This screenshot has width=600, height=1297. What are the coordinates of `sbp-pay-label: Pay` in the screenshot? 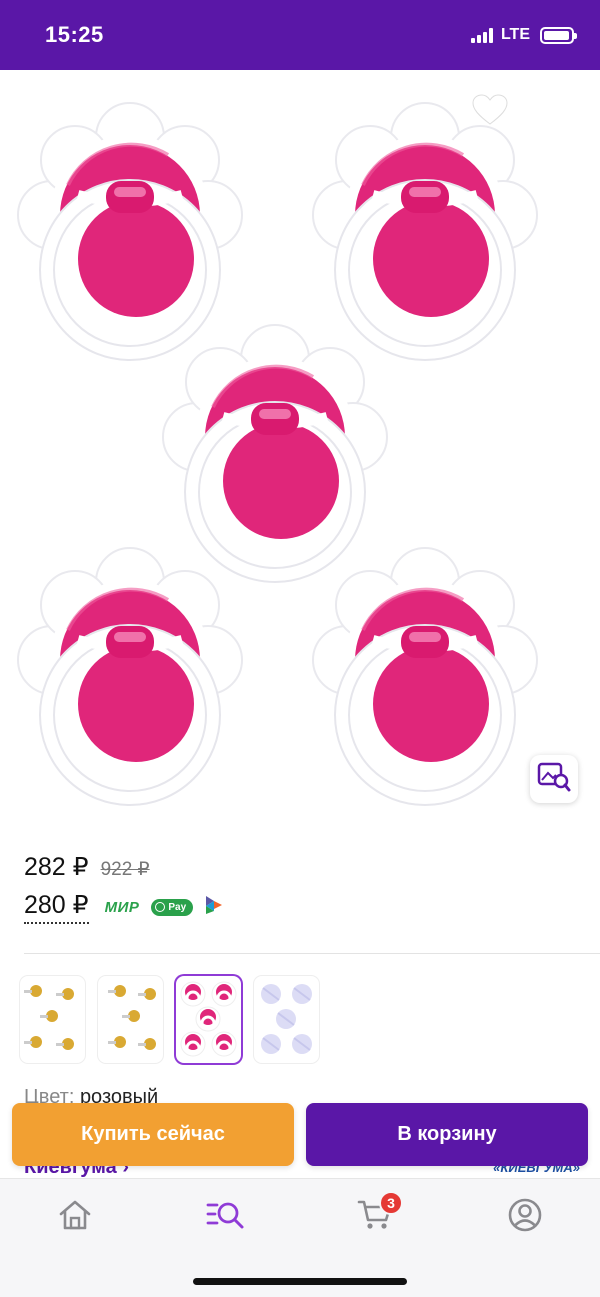 It's located at (177, 907).